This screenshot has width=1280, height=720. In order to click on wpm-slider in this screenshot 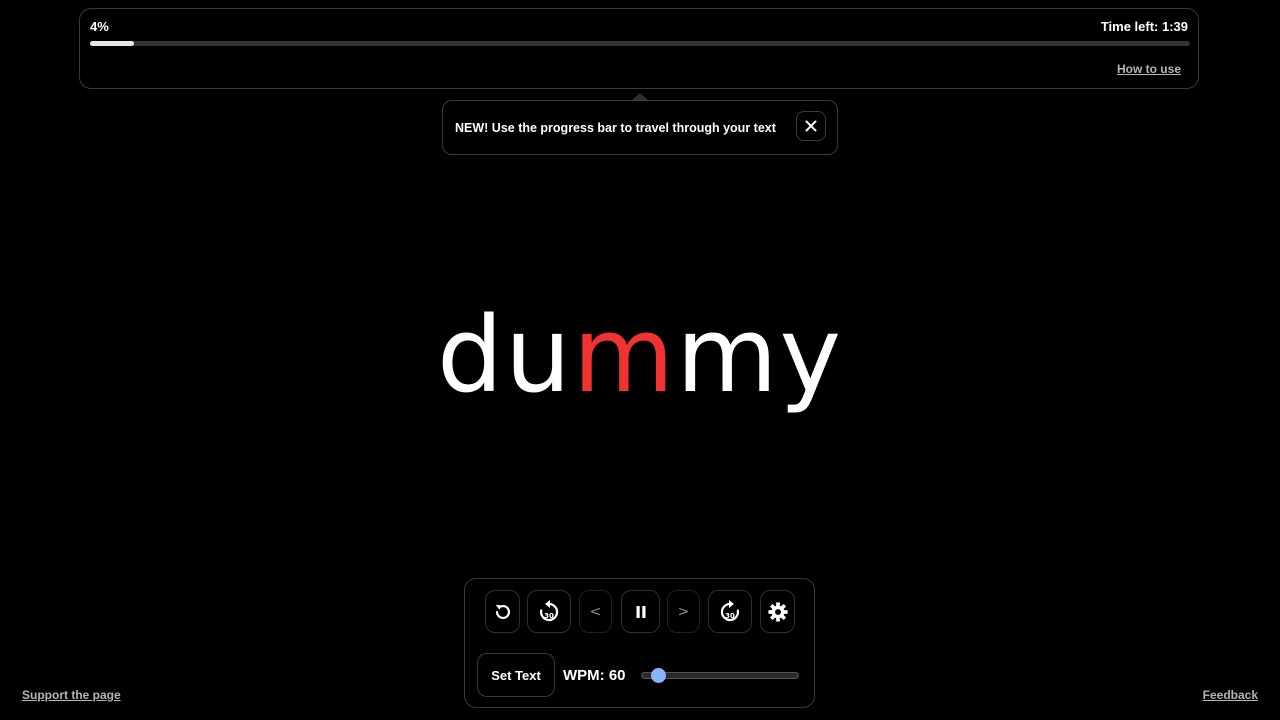, I will do `click(720, 675)`.